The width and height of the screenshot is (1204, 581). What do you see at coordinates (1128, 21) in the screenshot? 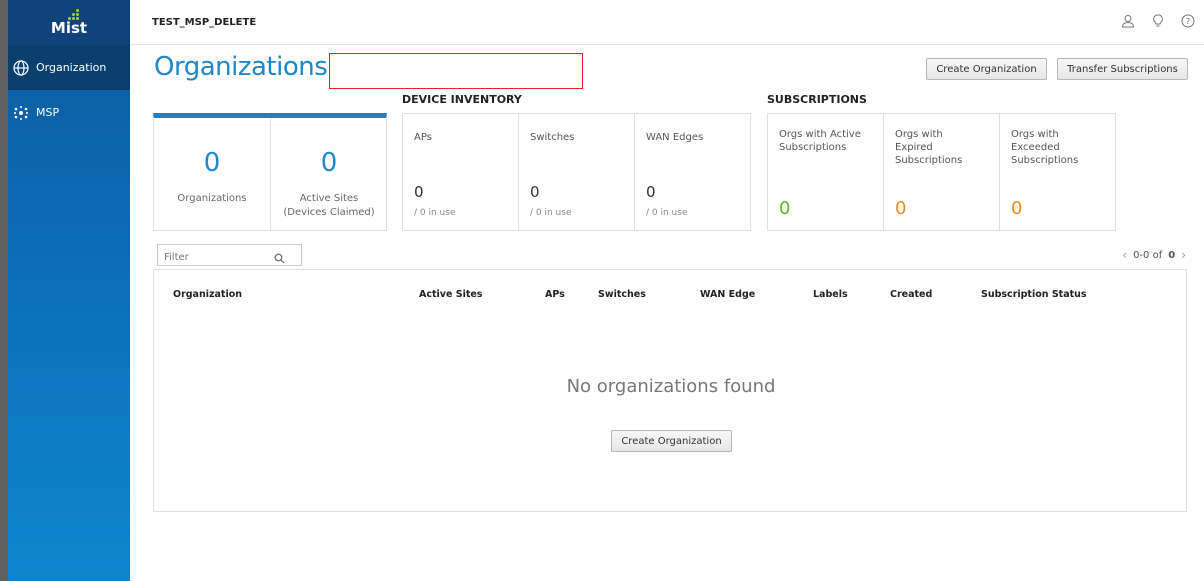
I see `user-icon` at bounding box center [1128, 21].